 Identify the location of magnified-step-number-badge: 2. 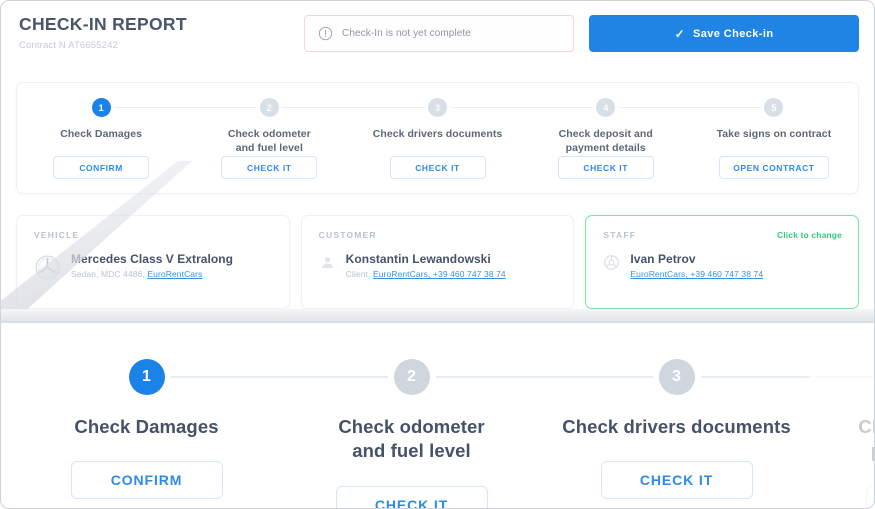
(411, 377).